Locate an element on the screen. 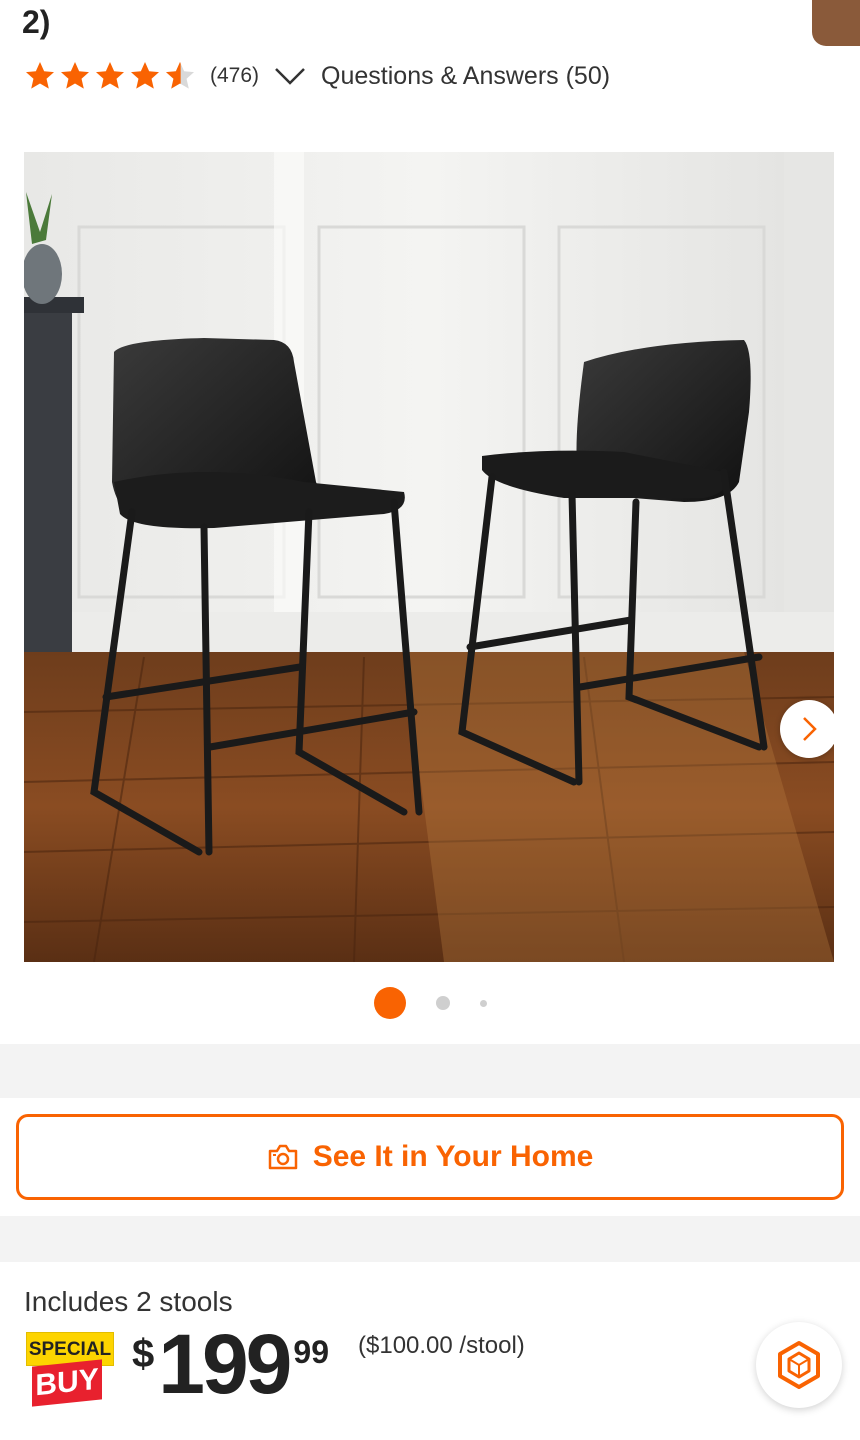 The width and height of the screenshot is (860, 1440). see-it-in-your-home-button: See It in Your Home is located at coordinates (430, 1157).